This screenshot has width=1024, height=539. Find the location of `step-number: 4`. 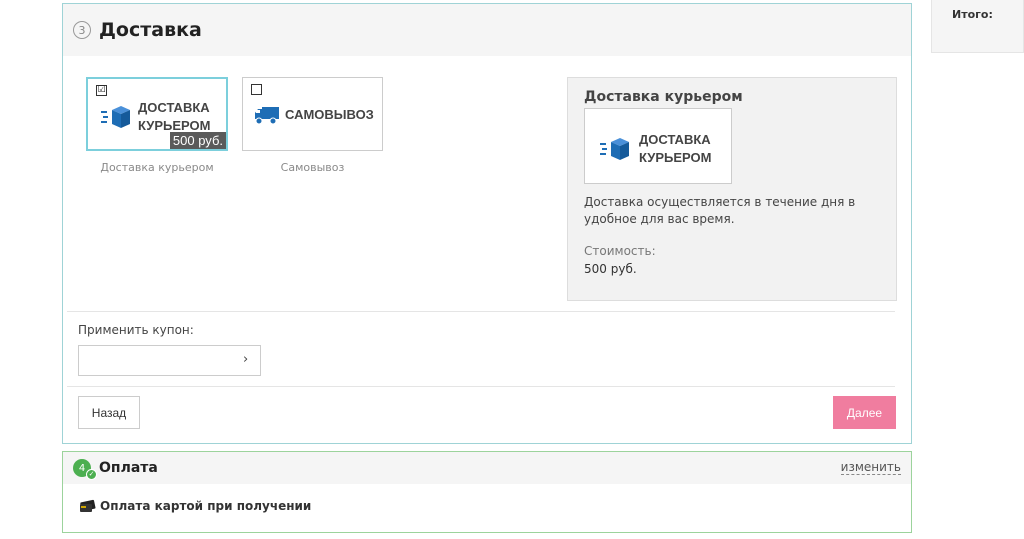

step-number: 4 is located at coordinates (82, 468).